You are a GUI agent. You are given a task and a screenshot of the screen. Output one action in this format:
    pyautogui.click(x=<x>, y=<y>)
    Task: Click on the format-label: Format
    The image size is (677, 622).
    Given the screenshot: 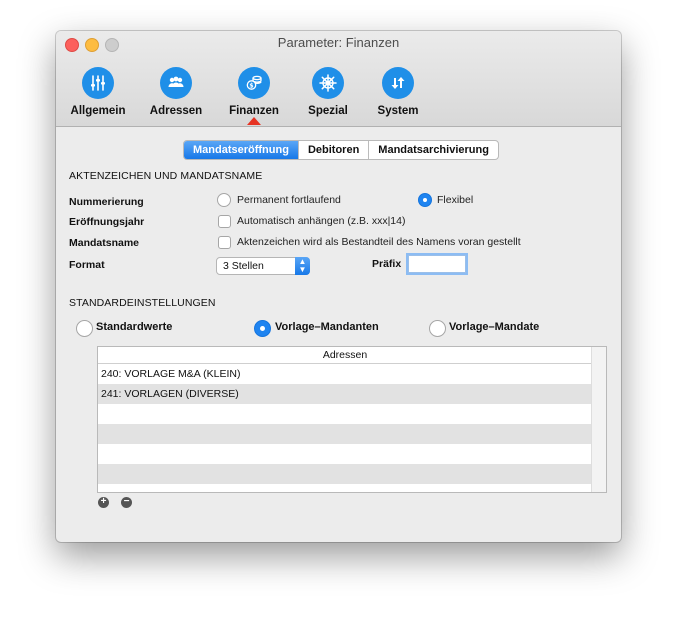 What is the action you would take?
    pyautogui.click(x=87, y=265)
    